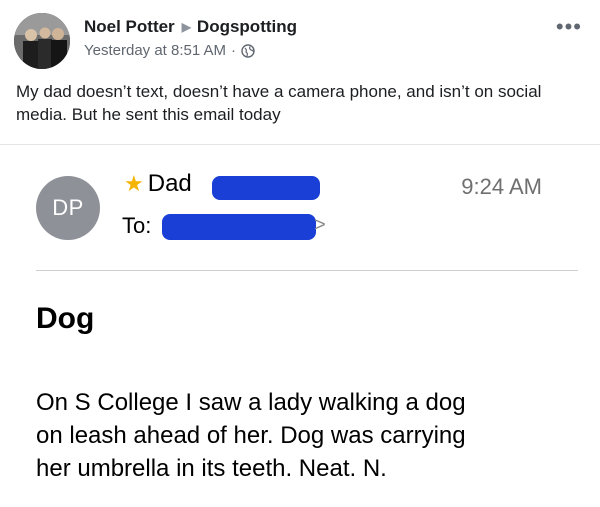  What do you see at coordinates (155, 50) in the screenshot?
I see `post-timestamp: Yesterday at 8:51 AM` at bounding box center [155, 50].